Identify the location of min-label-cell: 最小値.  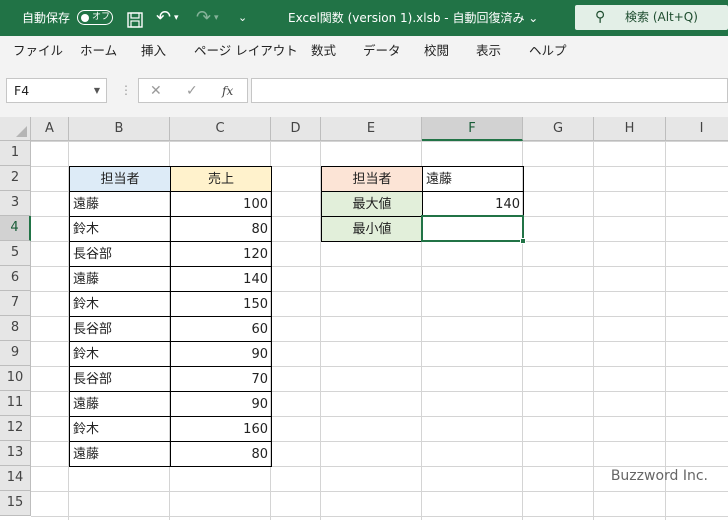
(372, 229).